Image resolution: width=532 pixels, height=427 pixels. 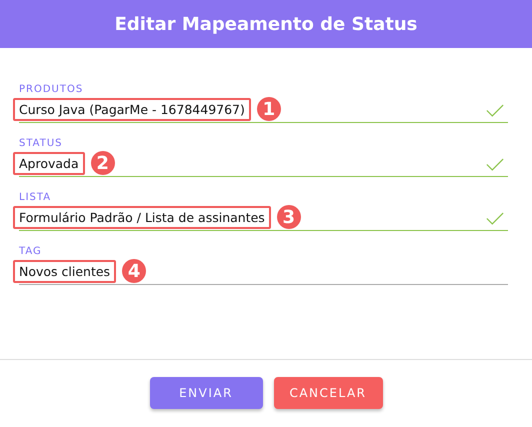 What do you see at coordinates (64, 271) in the screenshot?
I see `field-value: Novos clientes` at bounding box center [64, 271].